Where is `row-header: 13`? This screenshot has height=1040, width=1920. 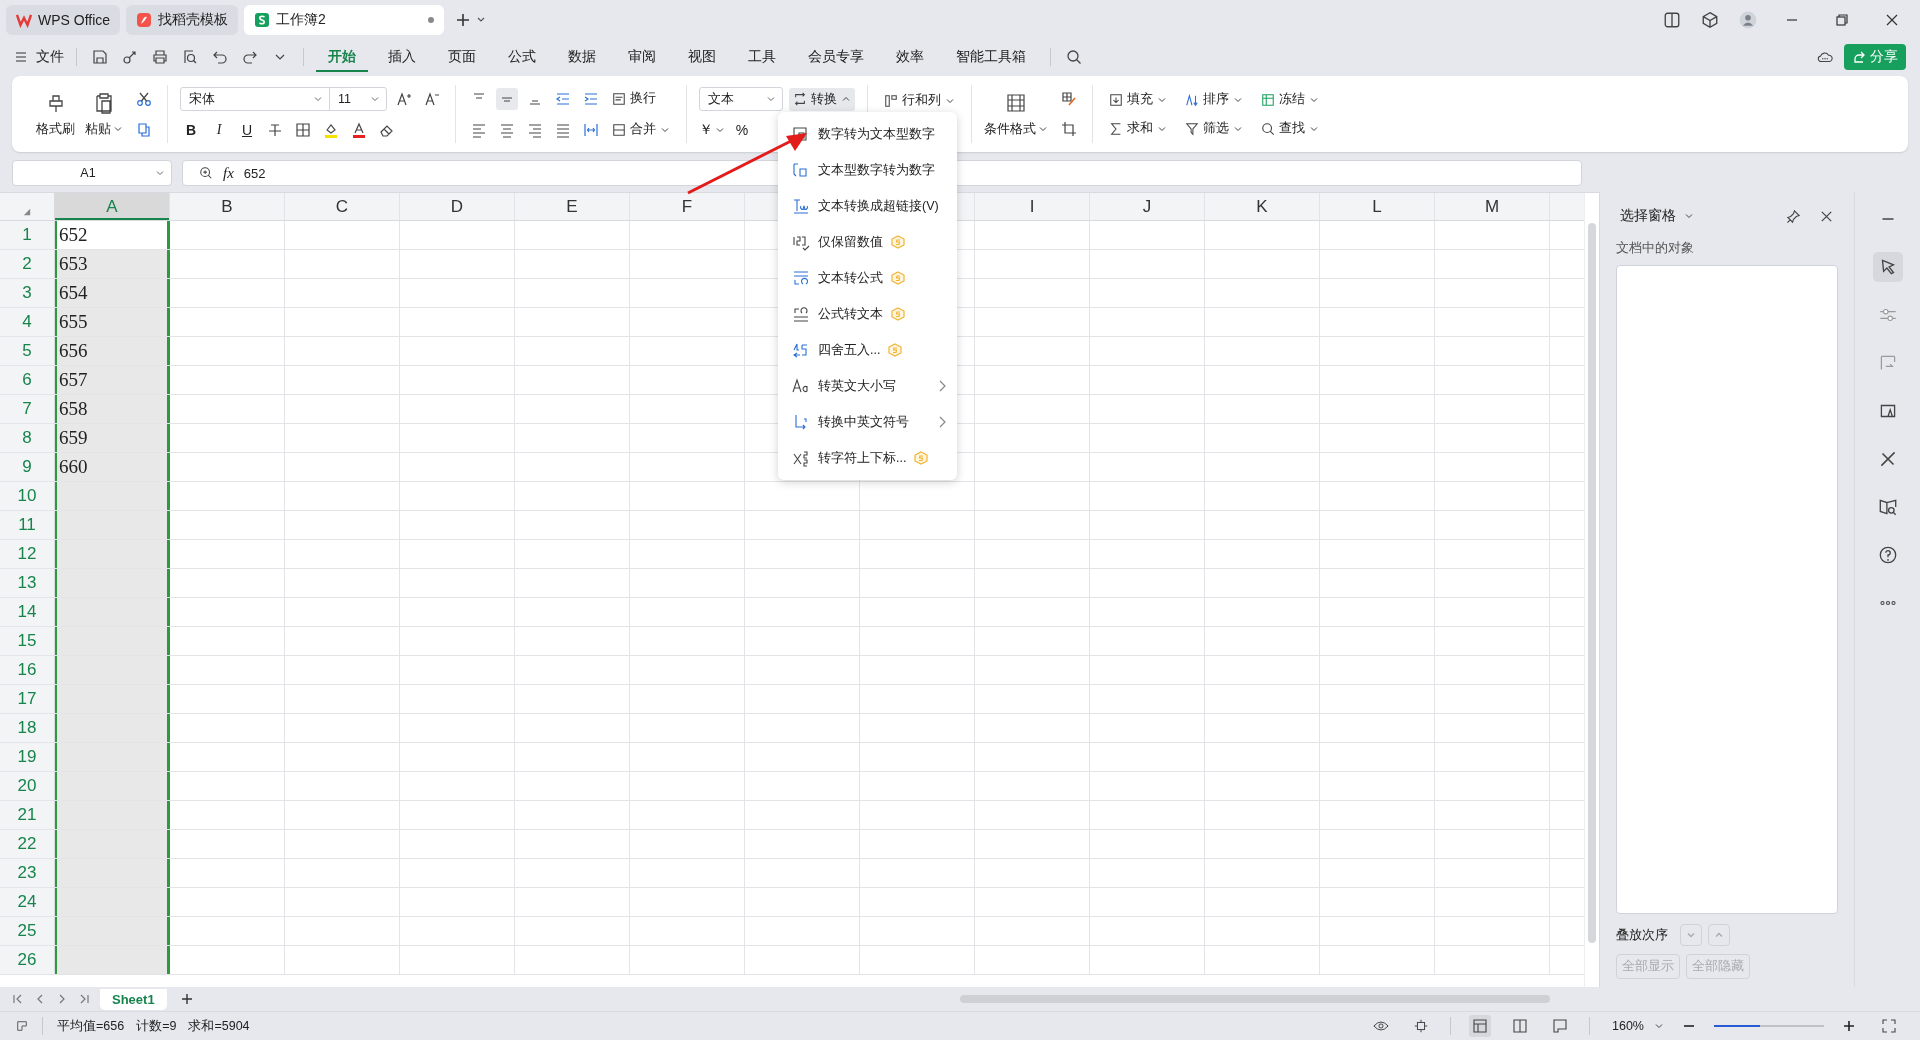
row-header: 13 is located at coordinates (27, 583).